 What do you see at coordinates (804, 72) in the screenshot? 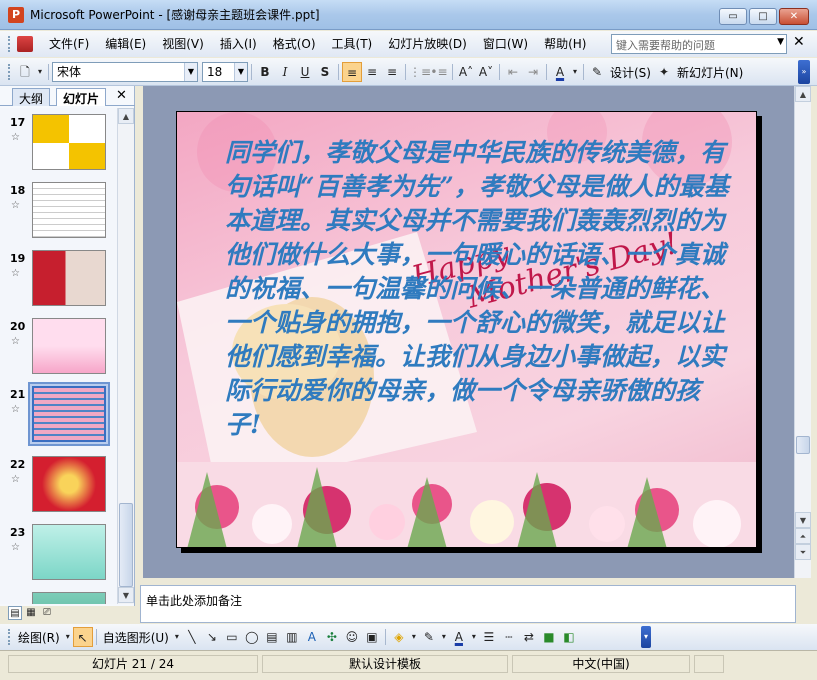
I see `toolbar-overflow-icon: »` at bounding box center [804, 72].